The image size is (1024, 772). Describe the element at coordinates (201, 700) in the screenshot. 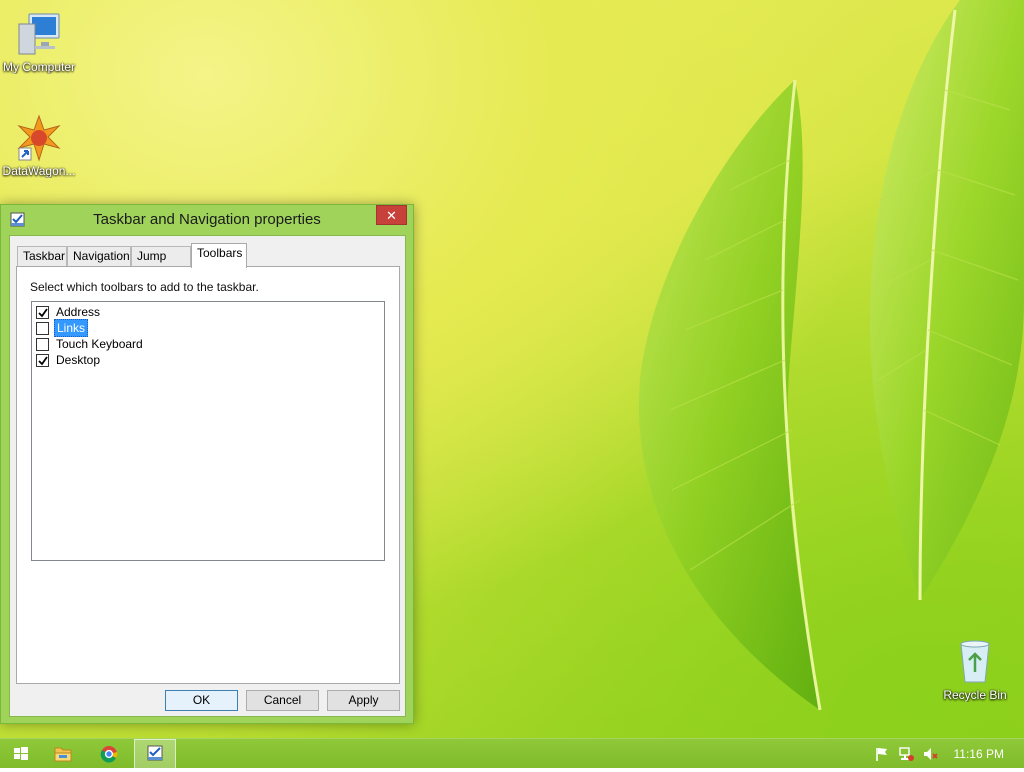

I see `ok-button: OK` at that location.